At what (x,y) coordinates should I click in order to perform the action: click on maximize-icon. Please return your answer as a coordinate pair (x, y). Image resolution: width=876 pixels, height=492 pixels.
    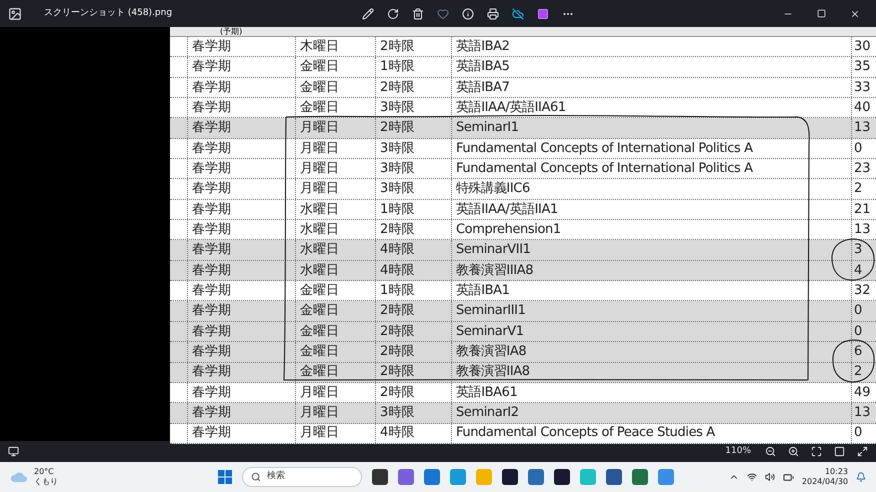
    Looking at the image, I should click on (821, 13).